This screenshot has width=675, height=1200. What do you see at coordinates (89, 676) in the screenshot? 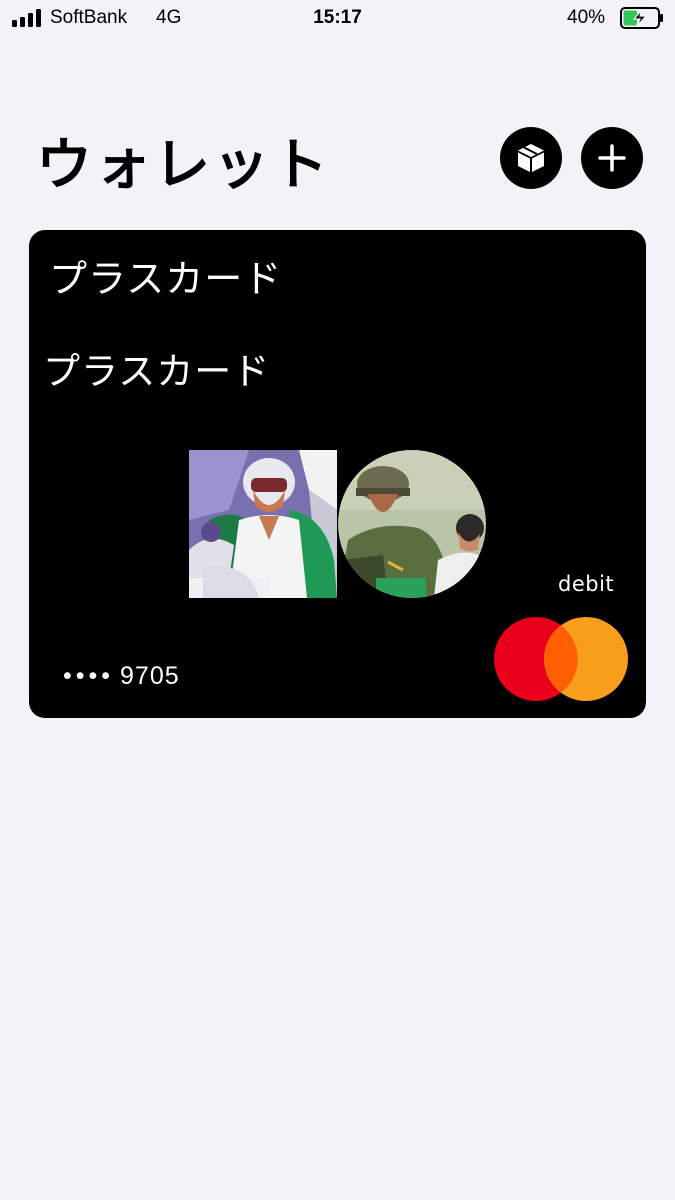
I see `masked-digits: ••••` at bounding box center [89, 676].